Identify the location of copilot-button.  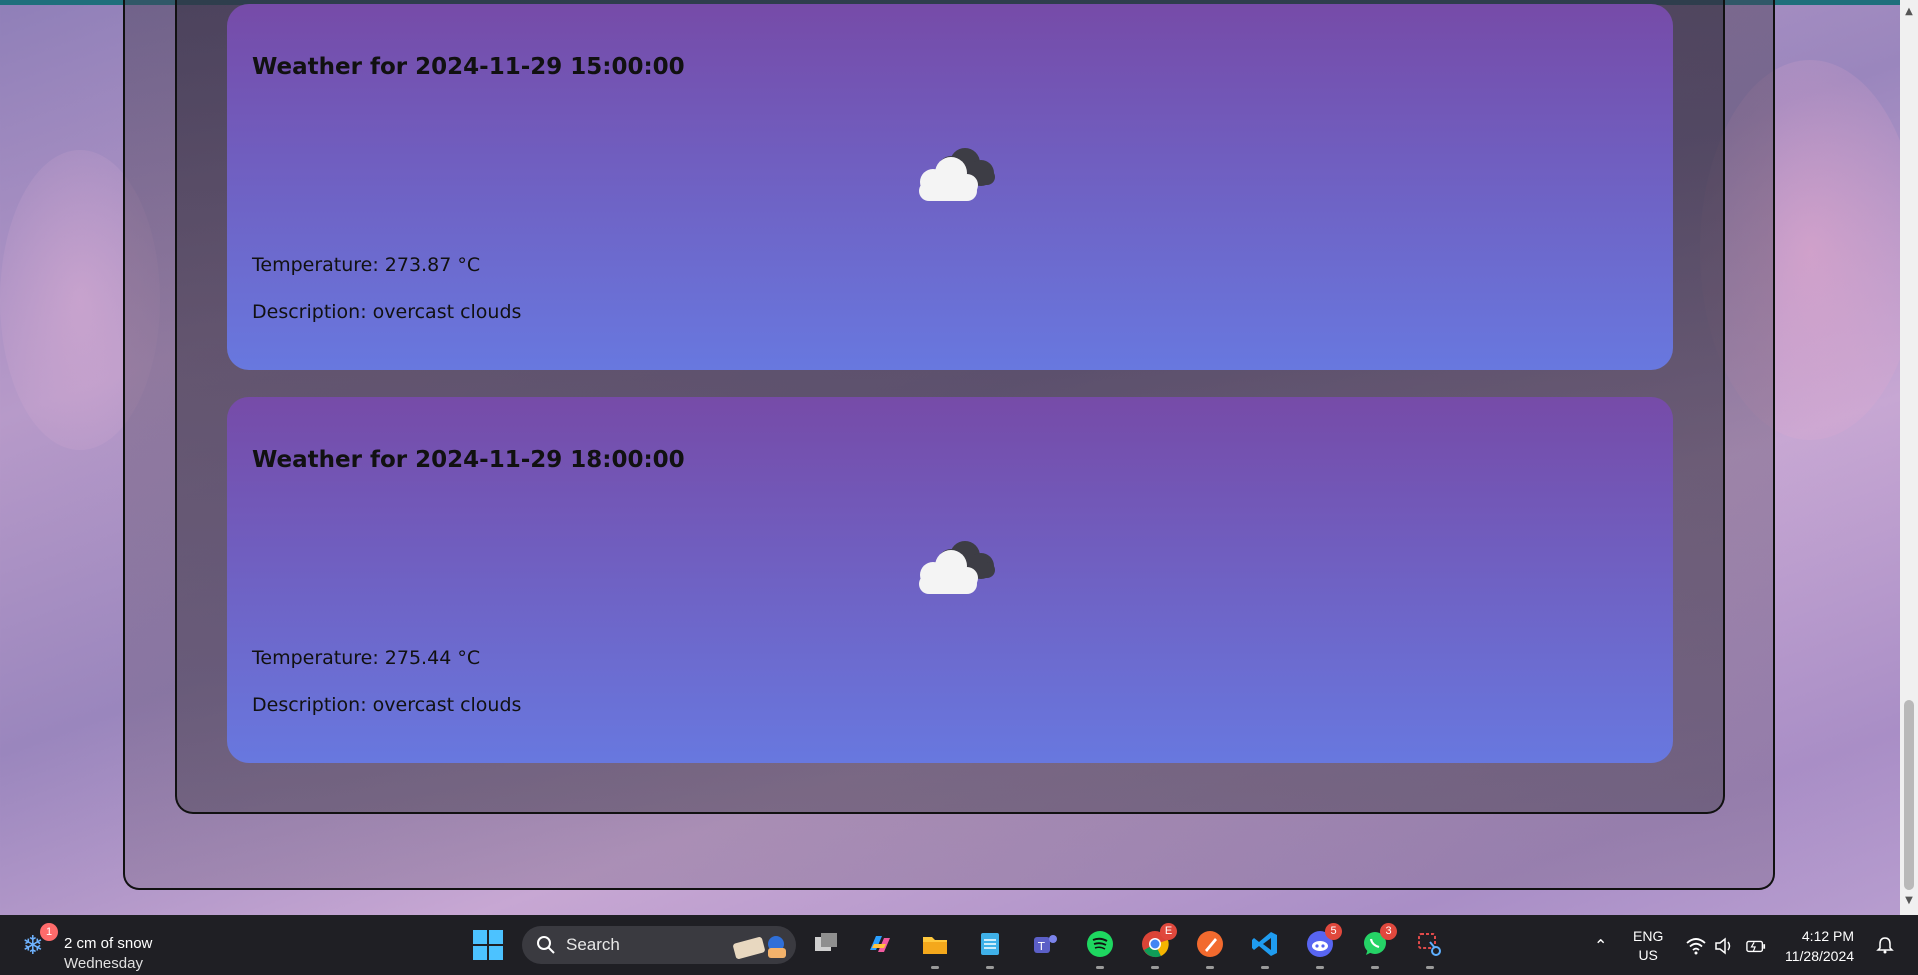
(880, 944).